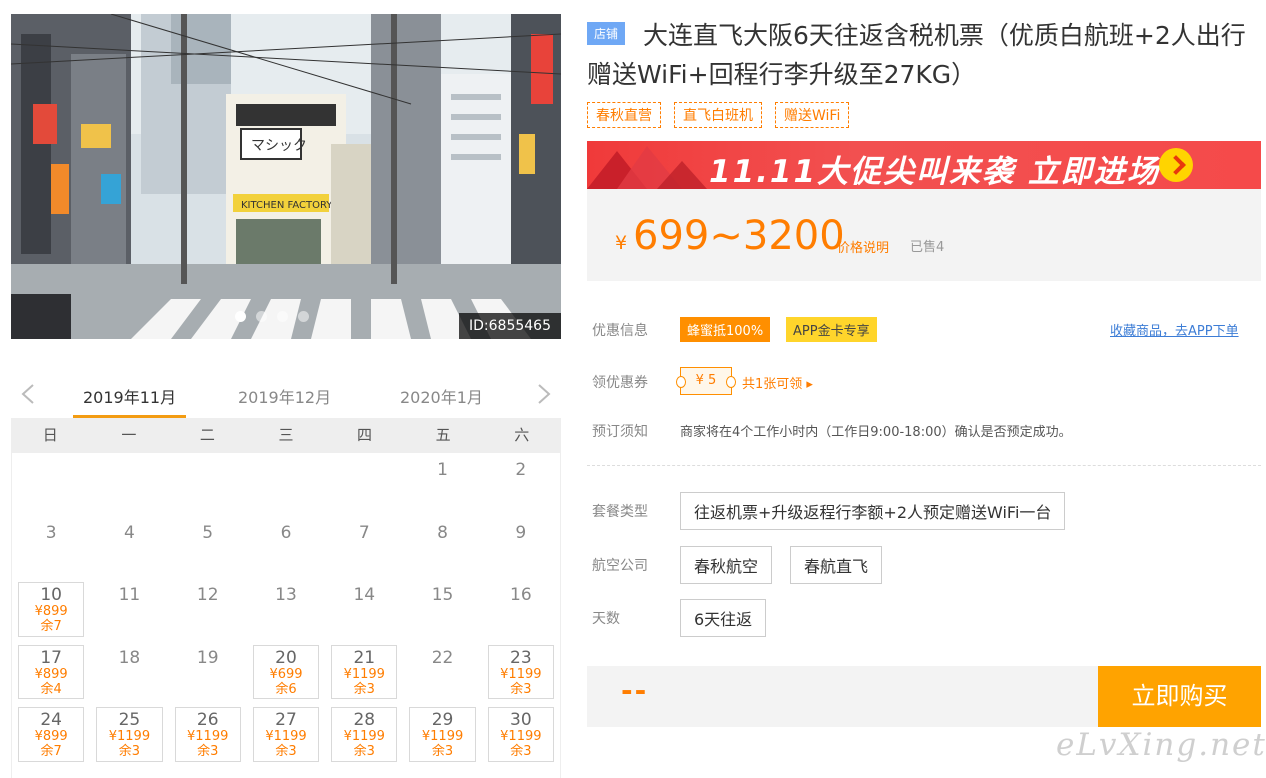 This screenshot has height=778, width=1266. What do you see at coordinates (934, 171) in the screenshot?
I see `promo-text: 11.11大促尖叫来袭 立即进场` at bounding box center [934, 171].